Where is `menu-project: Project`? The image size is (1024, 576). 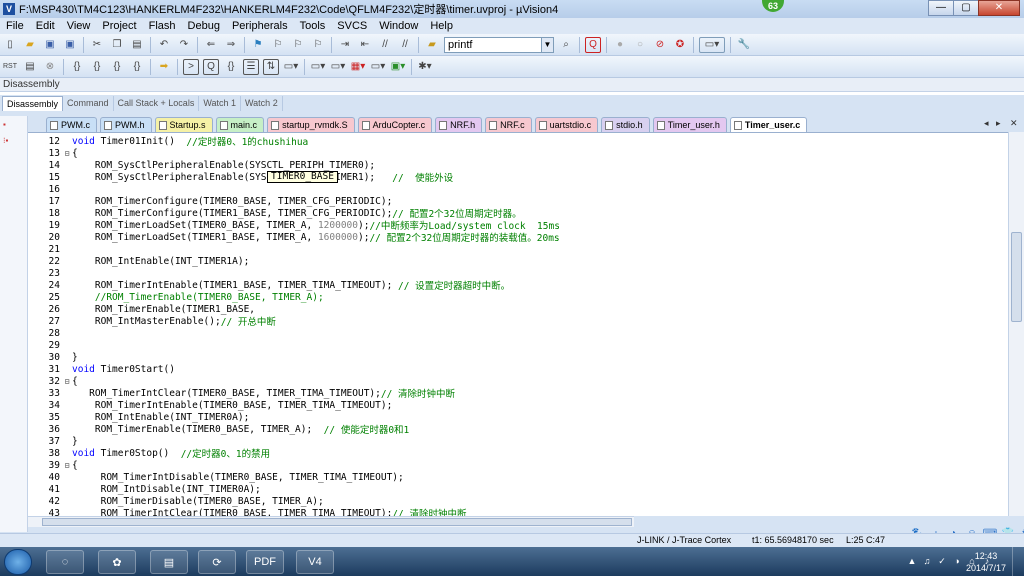 menu-project: Project is located at coordinates (119, 26).